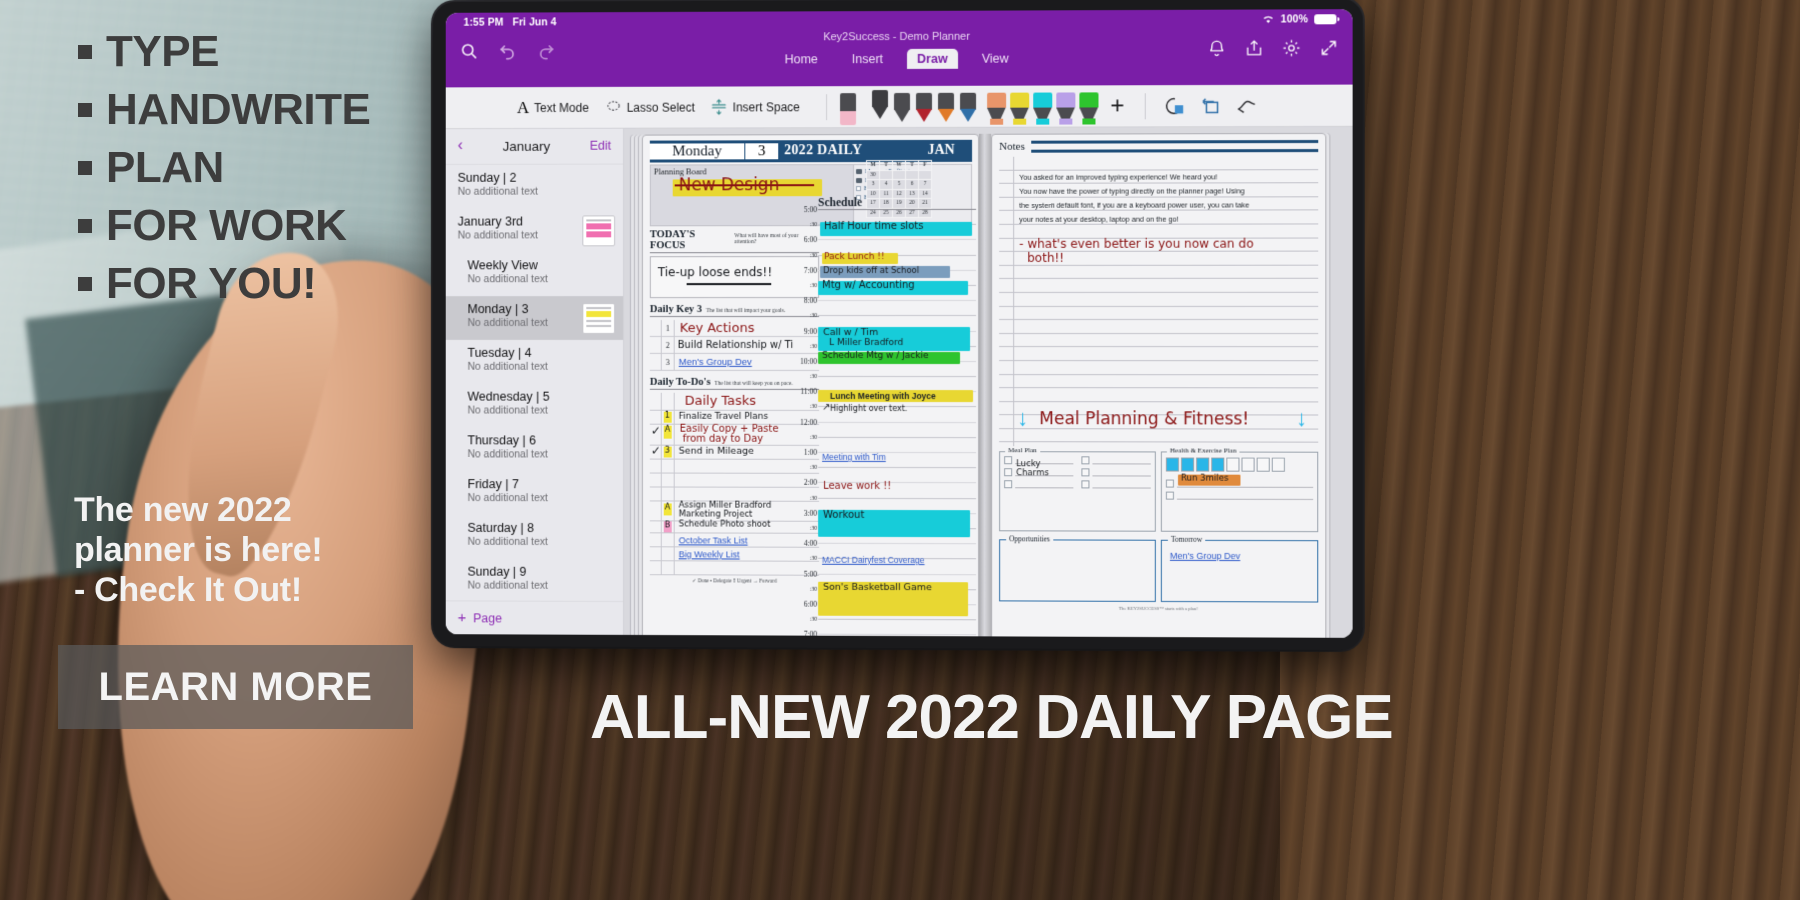 The image size is (1800, 900). I want to click on chevron-left-icon: ‹, so click(460, 146).